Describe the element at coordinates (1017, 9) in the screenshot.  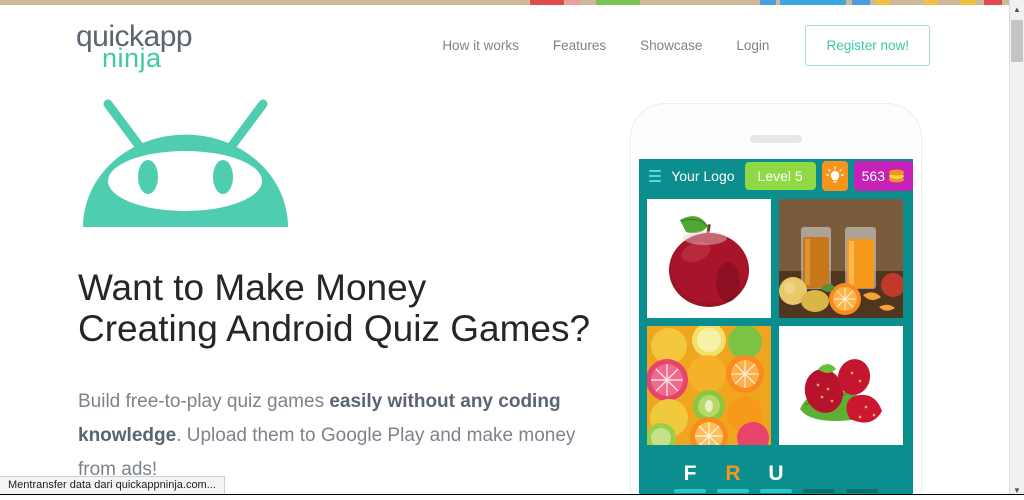
I see `scrollbar-up-arrow-icon: ▲` at that location.